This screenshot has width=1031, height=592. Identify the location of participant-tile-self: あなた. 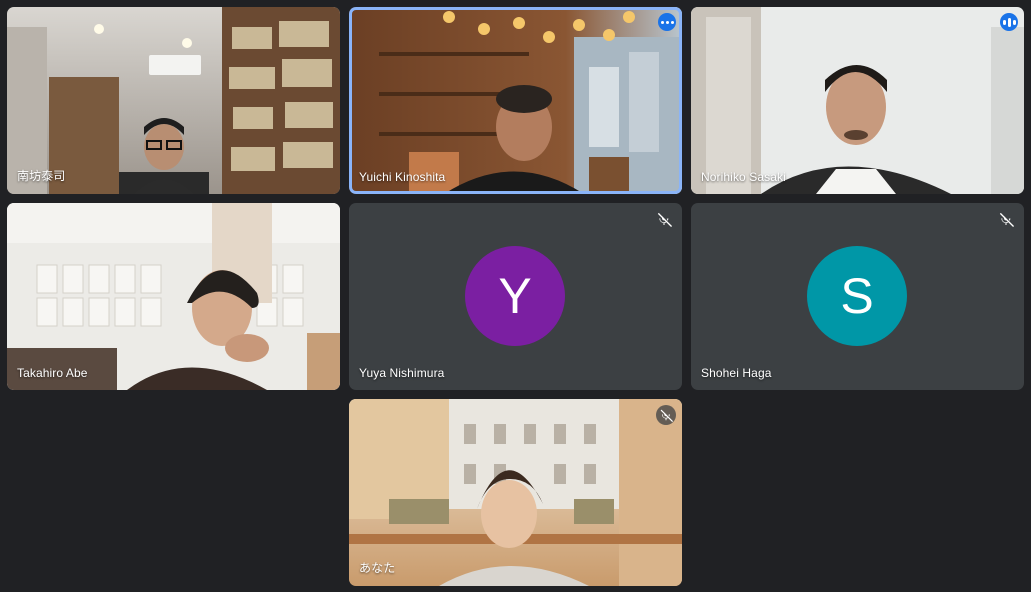
(515, 492).